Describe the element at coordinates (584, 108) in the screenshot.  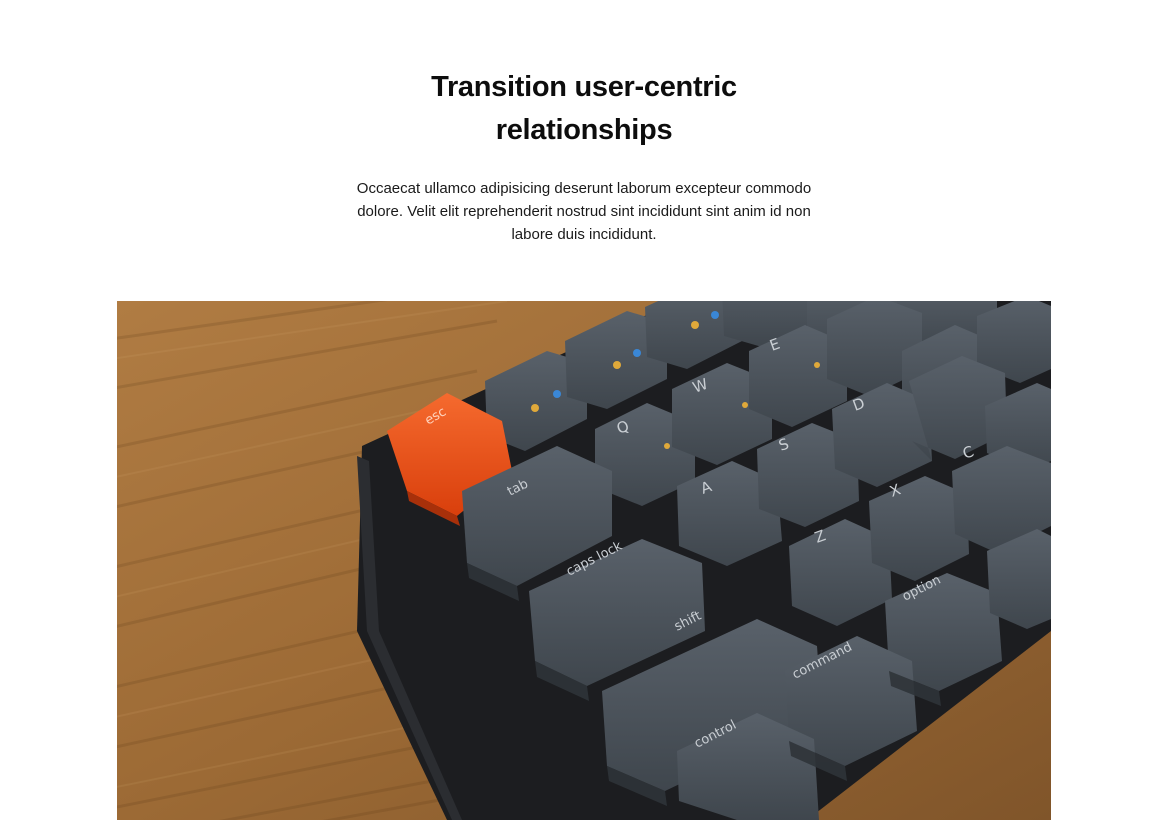
I see `page-title: Transition user-centric relationships` at that location.